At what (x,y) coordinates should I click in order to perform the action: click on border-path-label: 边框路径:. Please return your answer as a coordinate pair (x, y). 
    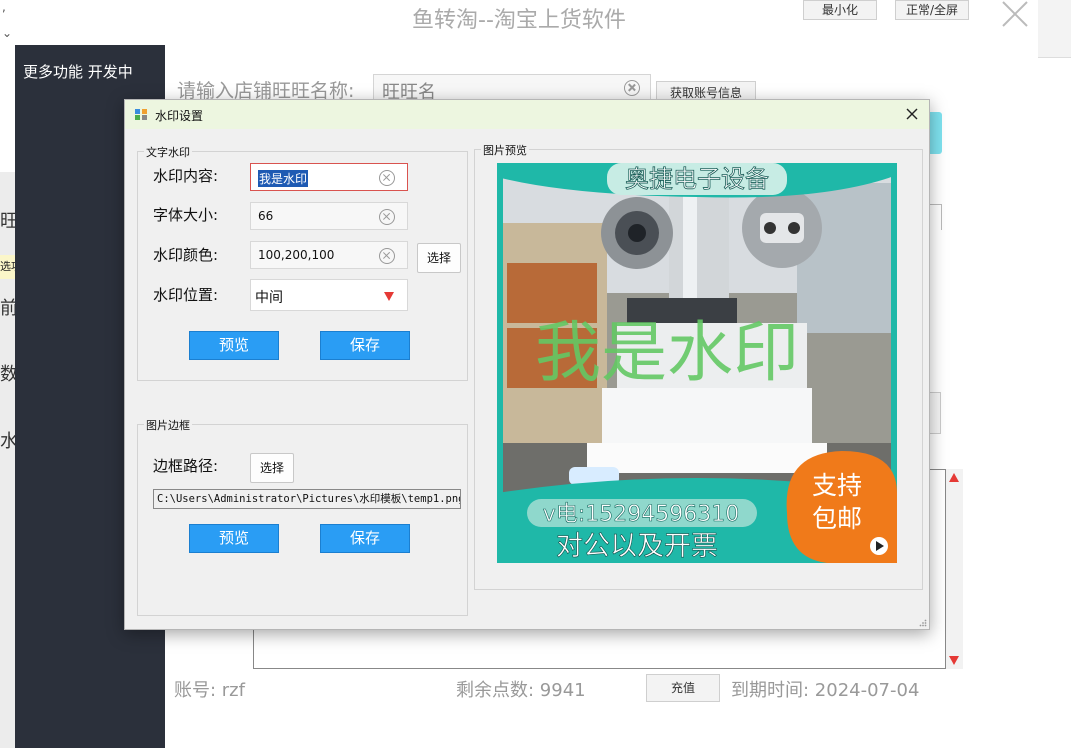
    Looking at the image, I should click on (186, 466).